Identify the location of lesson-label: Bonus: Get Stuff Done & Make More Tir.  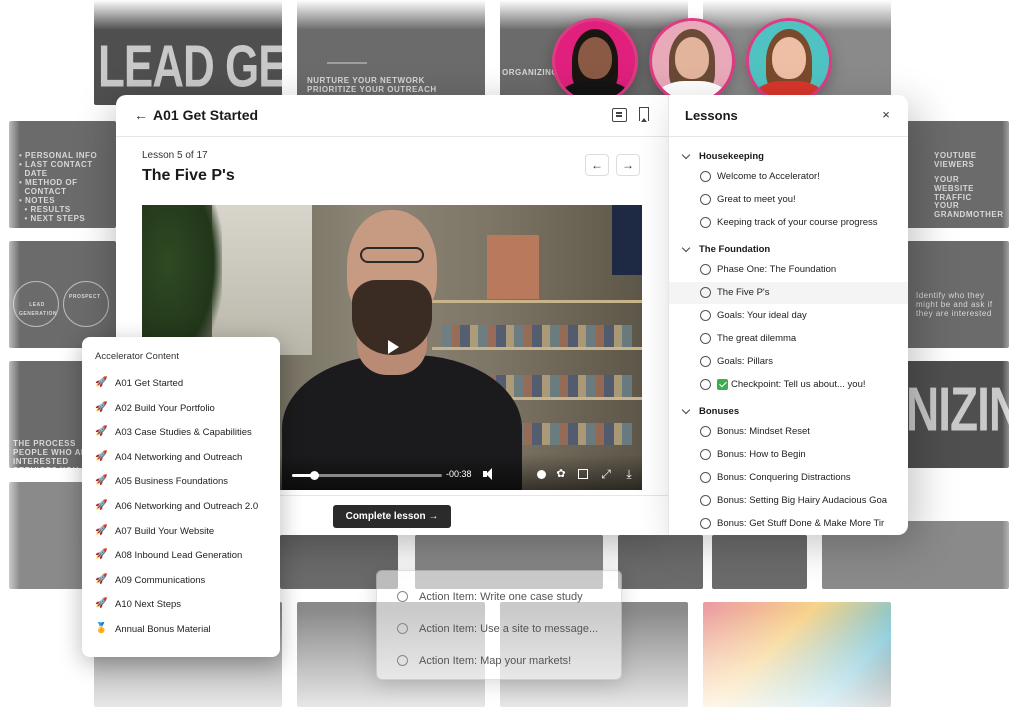
(801, 523).